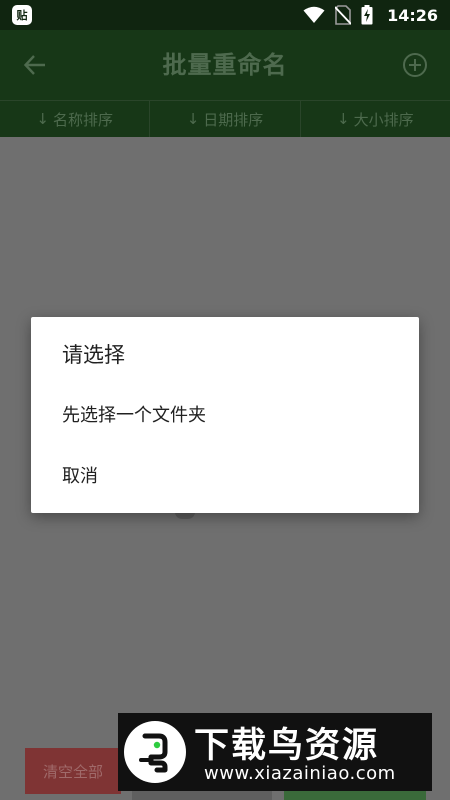 The image size is (450, 800). What do you see at coordinates (155, 752) in the screenshot?
I see `bird-logo-icon` at bounding box center [155, 752].